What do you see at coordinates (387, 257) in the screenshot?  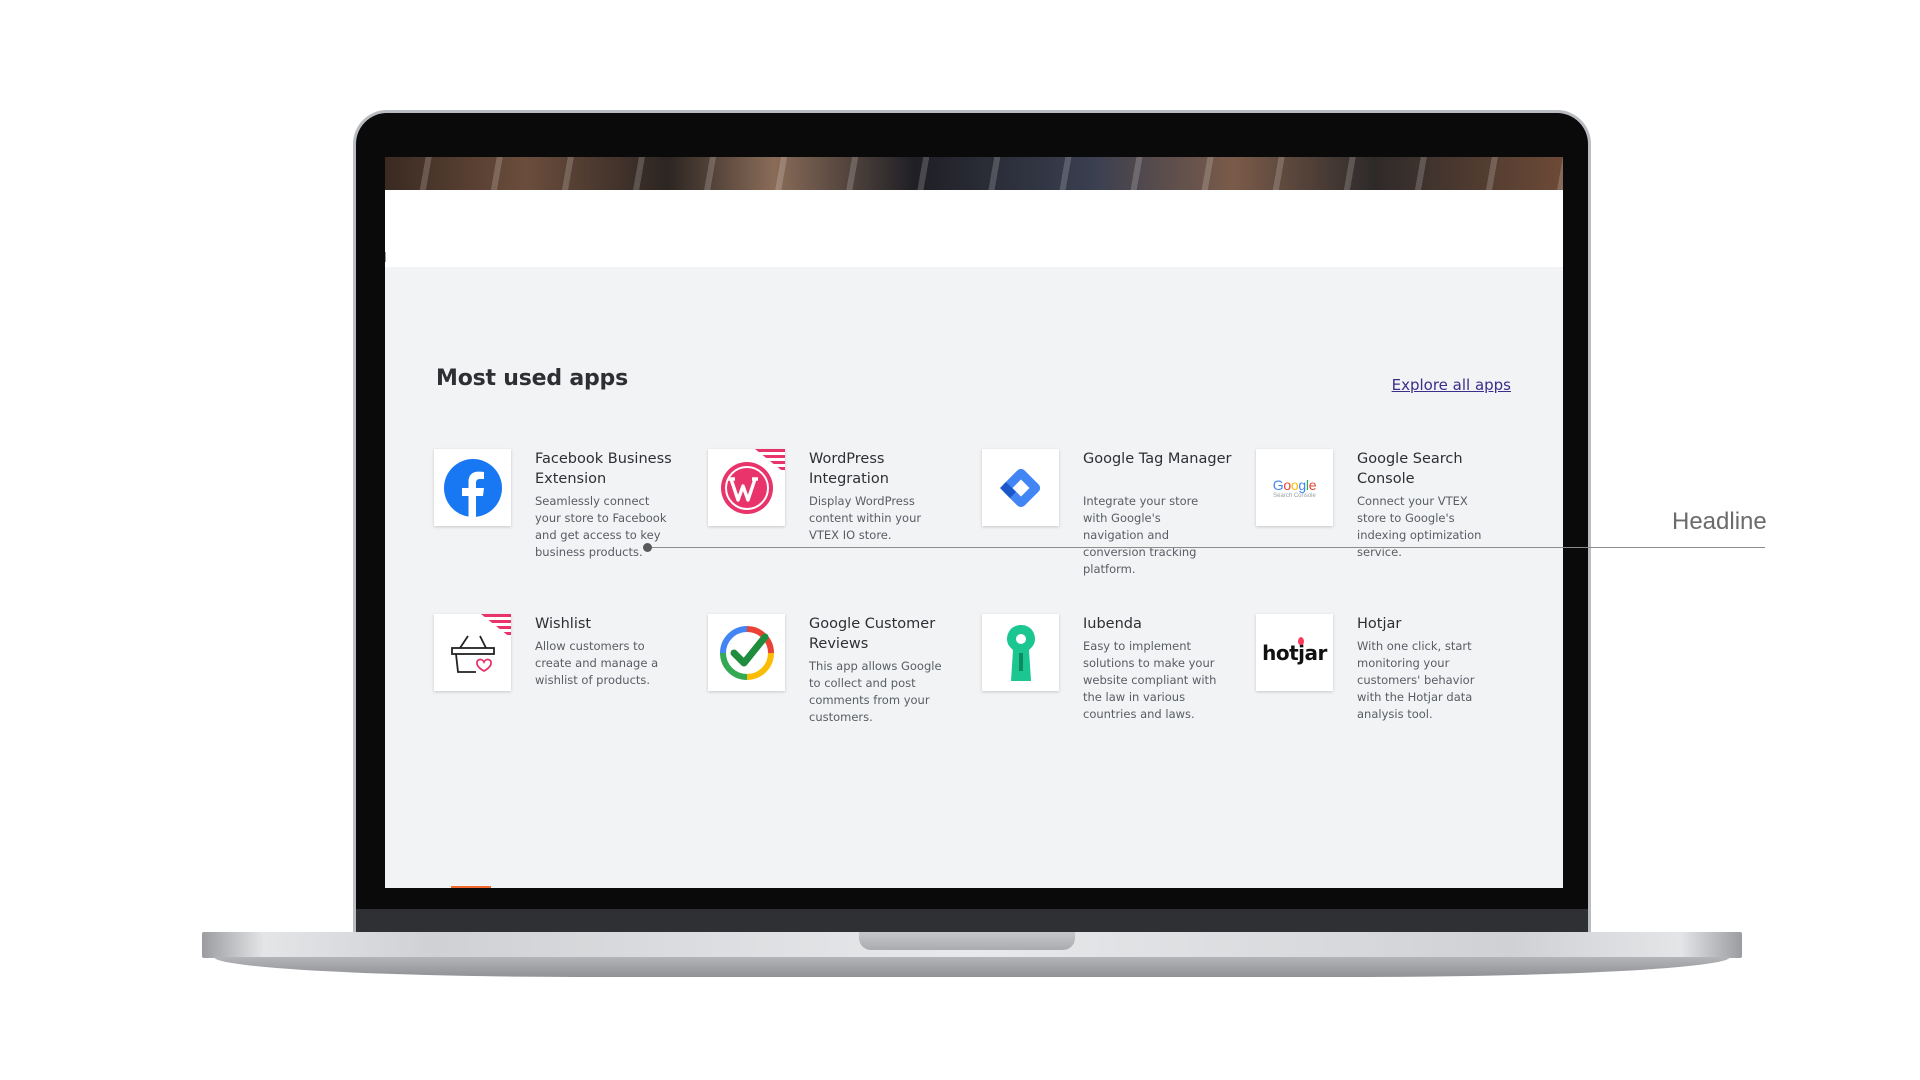 I see `cropped-text-mark` at bounding box center [387, 257].